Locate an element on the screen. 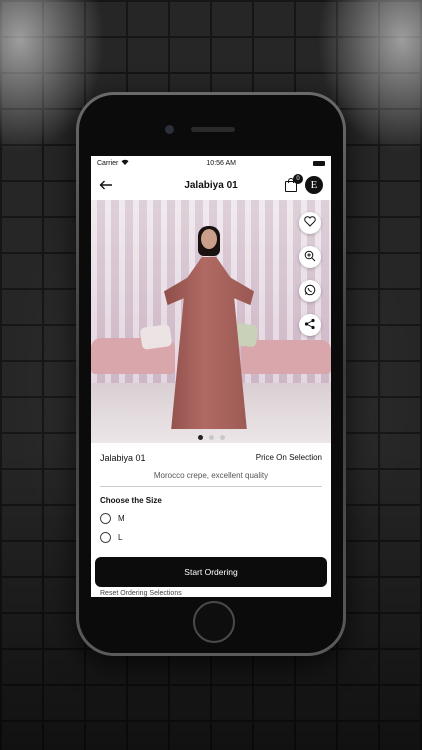  share-icon is located at coordinates (310, 325).